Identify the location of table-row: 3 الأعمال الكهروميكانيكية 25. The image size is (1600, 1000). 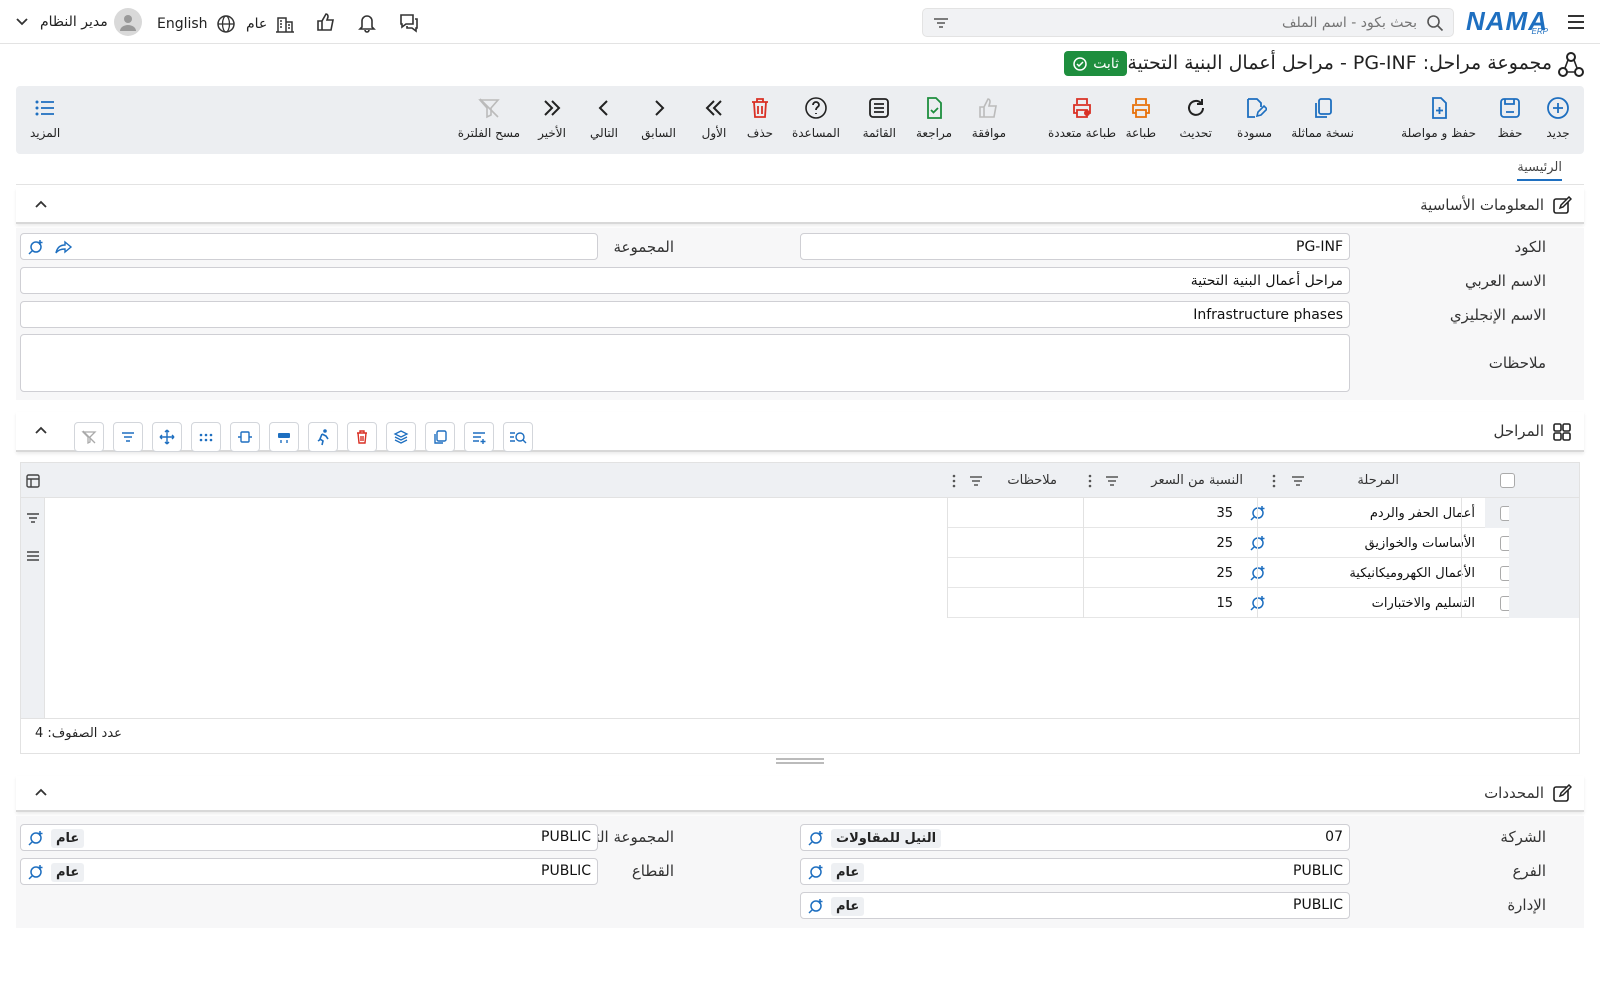
(1263, 573).